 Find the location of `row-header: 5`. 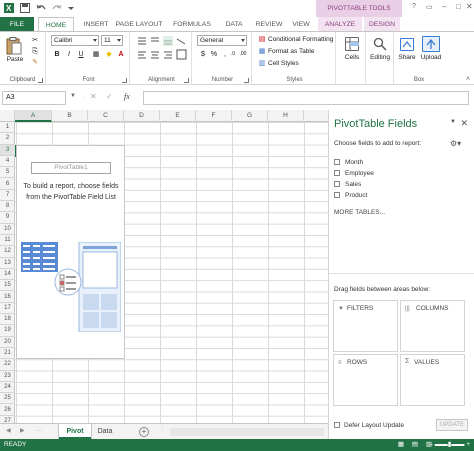

row-header: 5 is located at coordinates (7, 173).